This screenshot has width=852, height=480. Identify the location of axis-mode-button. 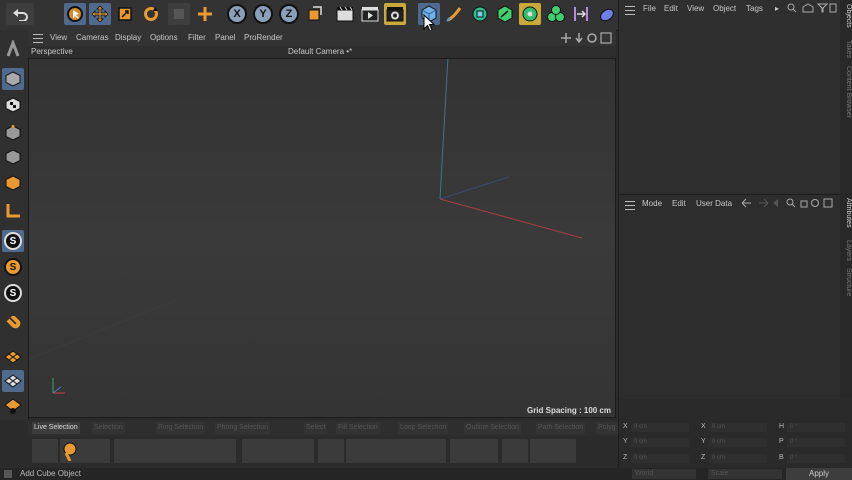
(13, 211).